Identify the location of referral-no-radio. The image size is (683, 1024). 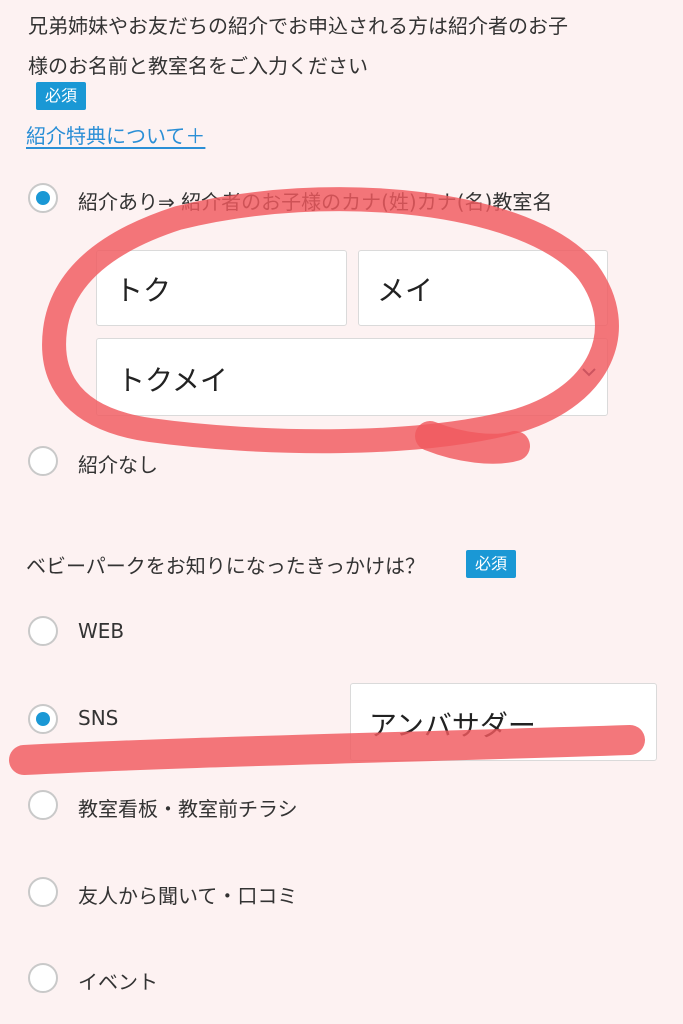
(43, 461).